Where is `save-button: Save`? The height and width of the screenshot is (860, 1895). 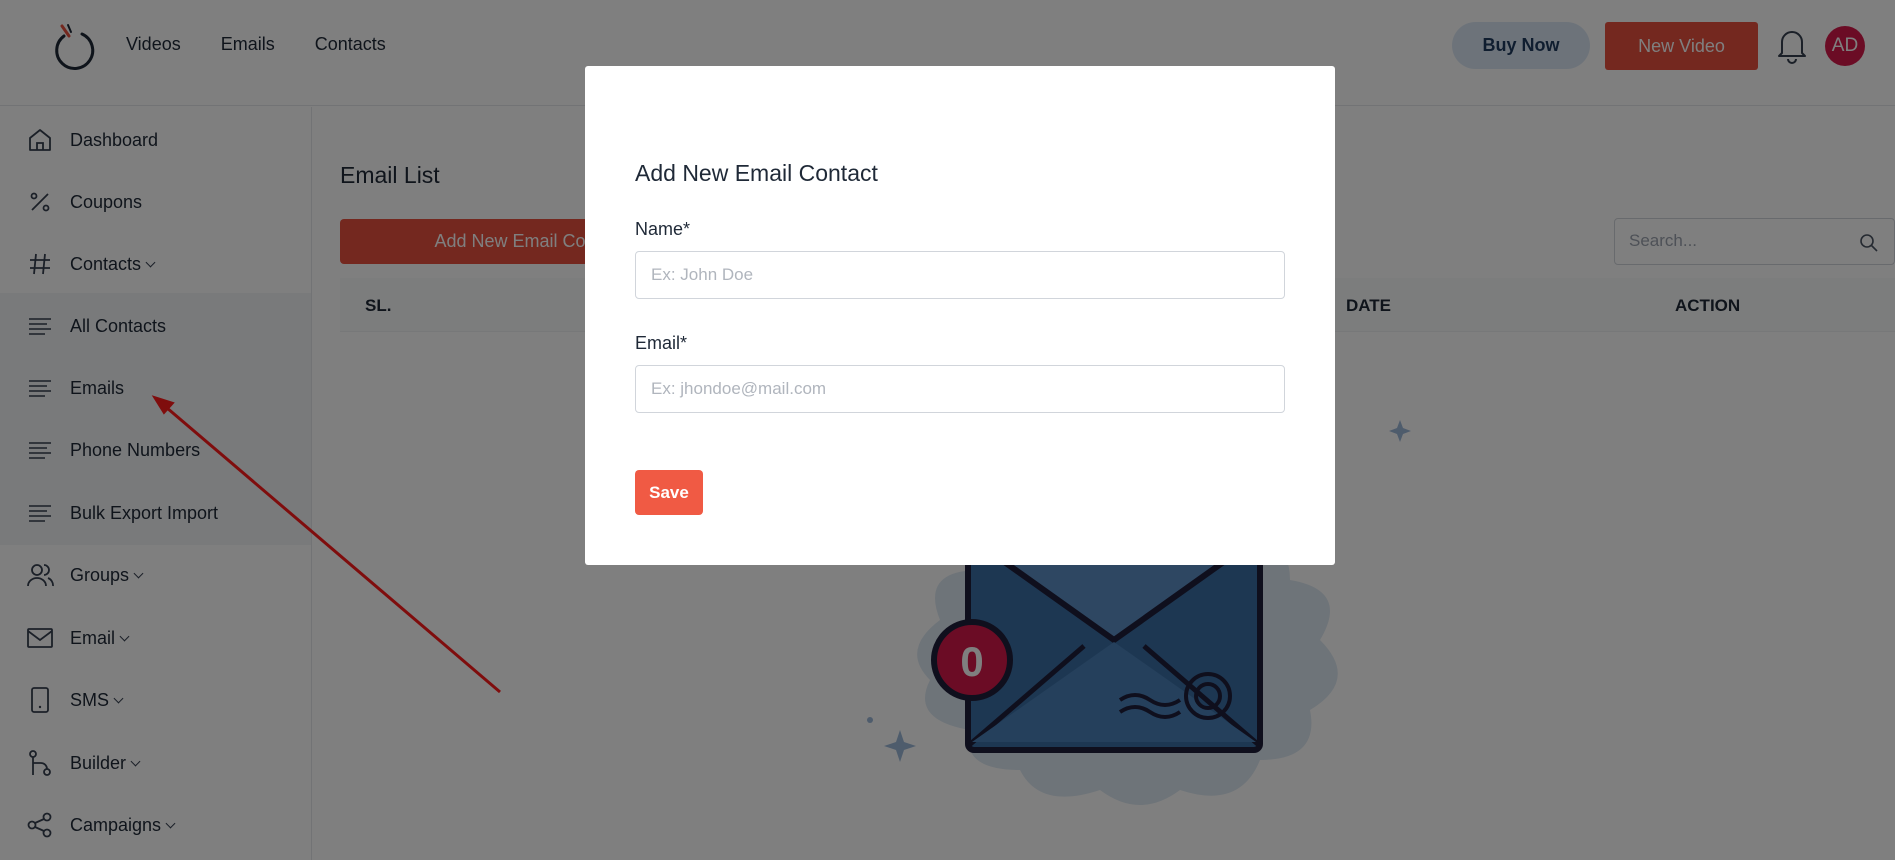
save-button: Save is located at coordinates (669, 492).